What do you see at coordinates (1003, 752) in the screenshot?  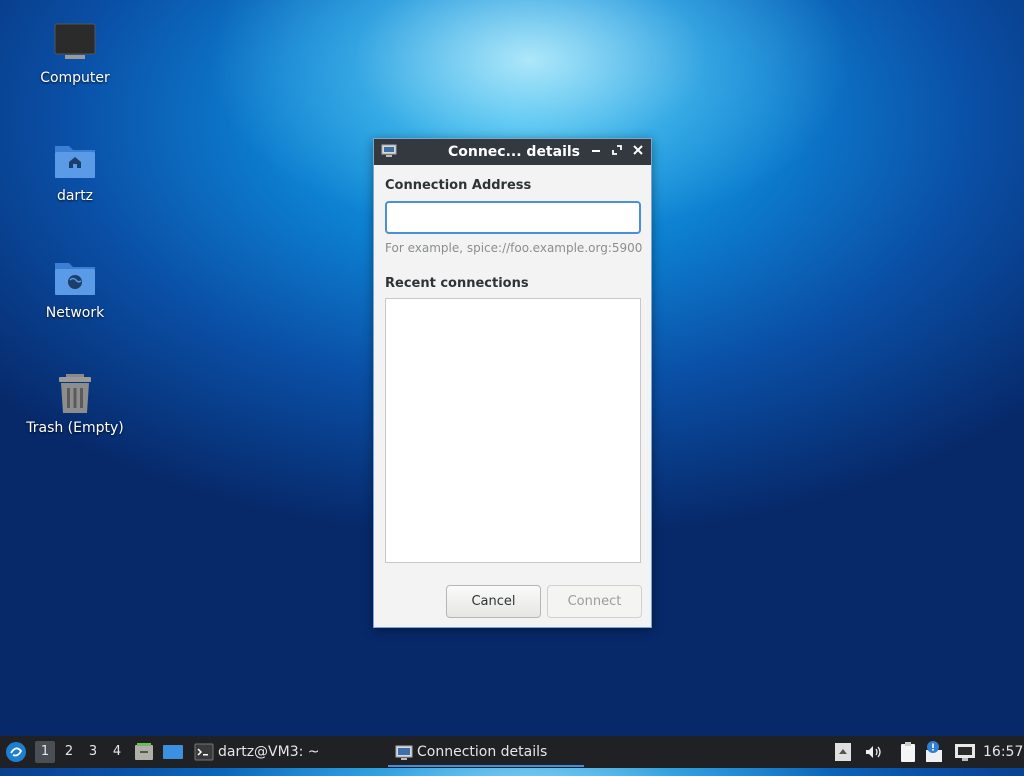 I see `clock: 16:57` at bounding box center [1003, 752].